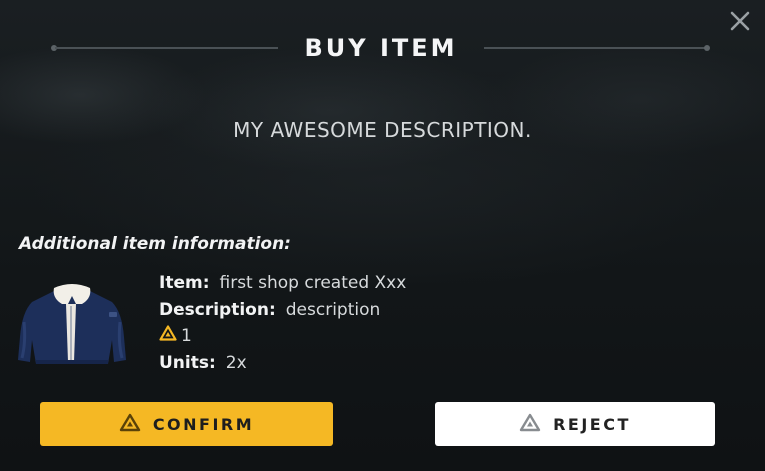 The width and height of the screenshot is (765, 471). I want to click on item-description-label: Description:, so click(217, 309).